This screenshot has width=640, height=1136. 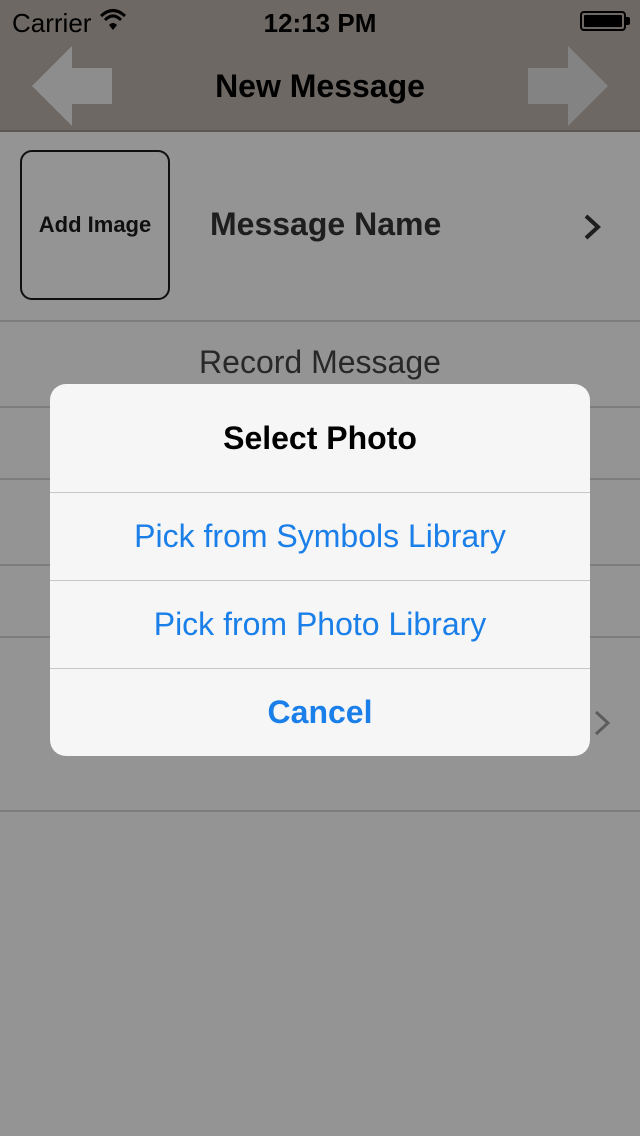 What do you see at coordinates (320, 536) in the screenshot?
I see `pick-symbols-library-button: Pick from Symbols Library` at bounding box center [320, 536].